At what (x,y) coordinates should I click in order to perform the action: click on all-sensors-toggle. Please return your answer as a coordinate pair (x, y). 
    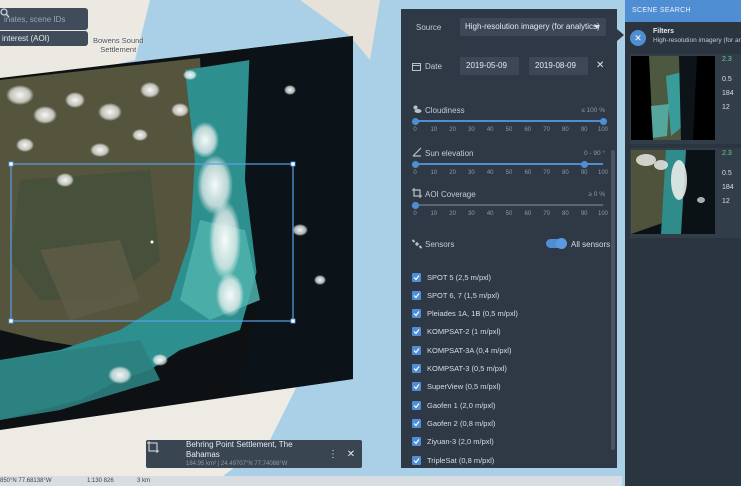
    Looking at the image, I should click on (556, 243).